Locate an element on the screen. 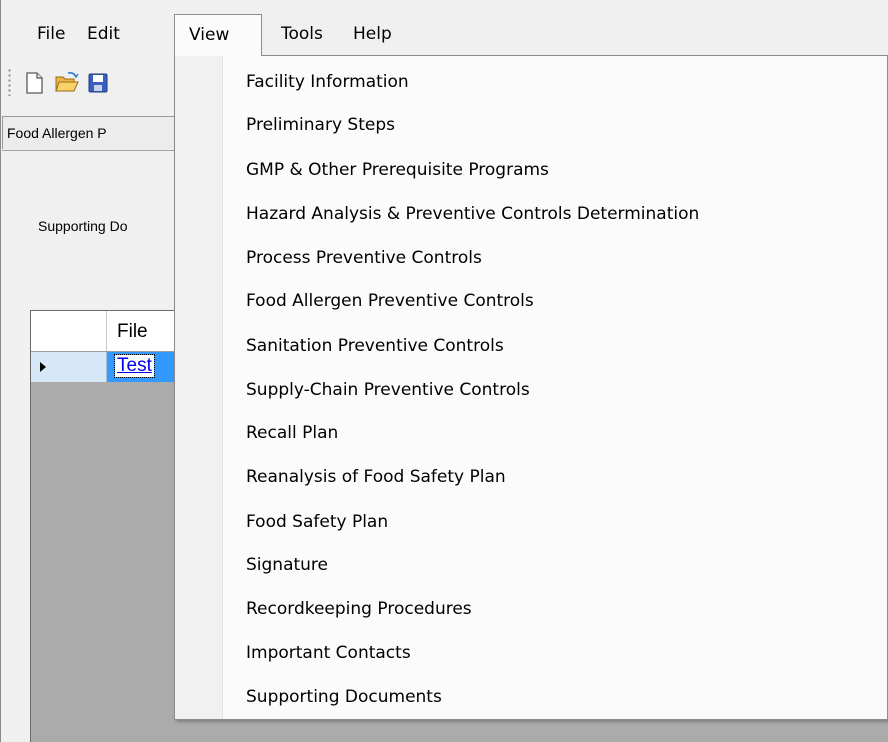  menu-item-important-contacts: Important Contacts is located at coordinates (328, 653).